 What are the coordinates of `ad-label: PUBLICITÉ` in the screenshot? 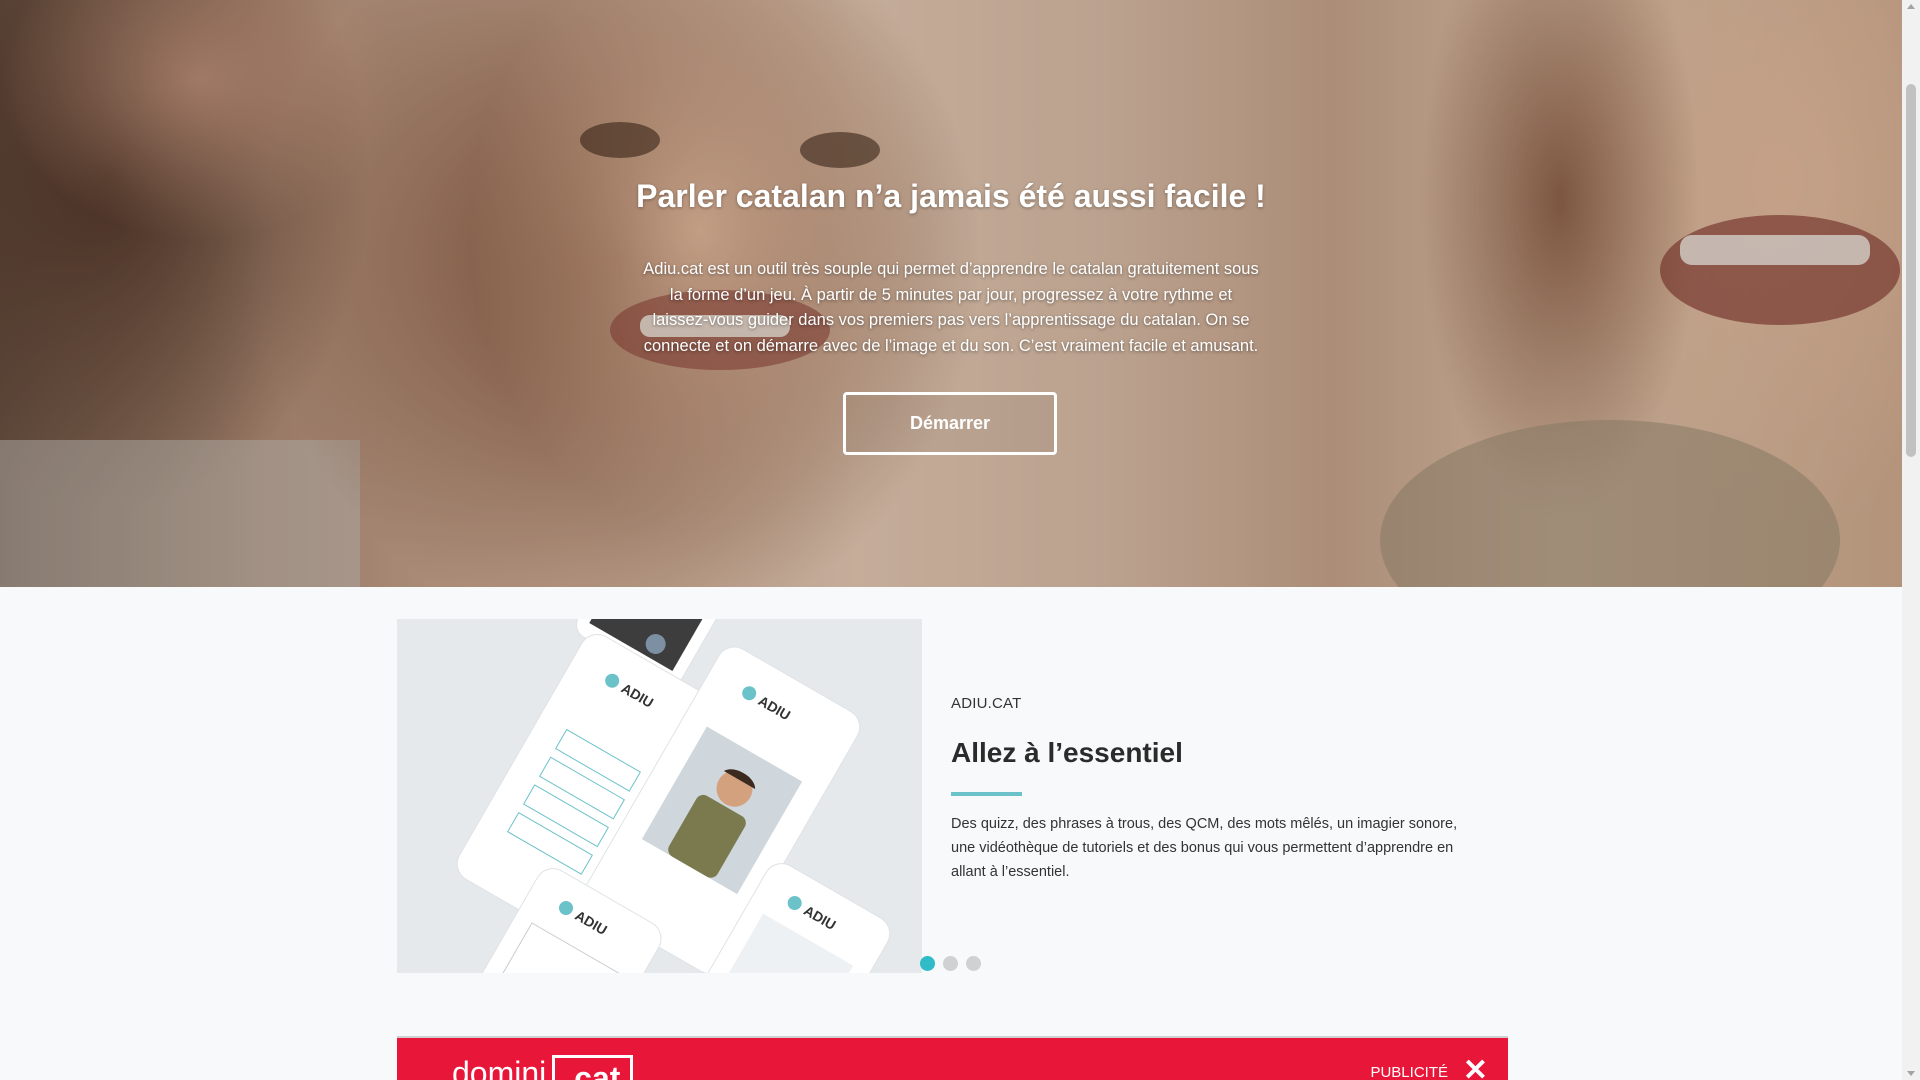 It's located at (1409, 1072).